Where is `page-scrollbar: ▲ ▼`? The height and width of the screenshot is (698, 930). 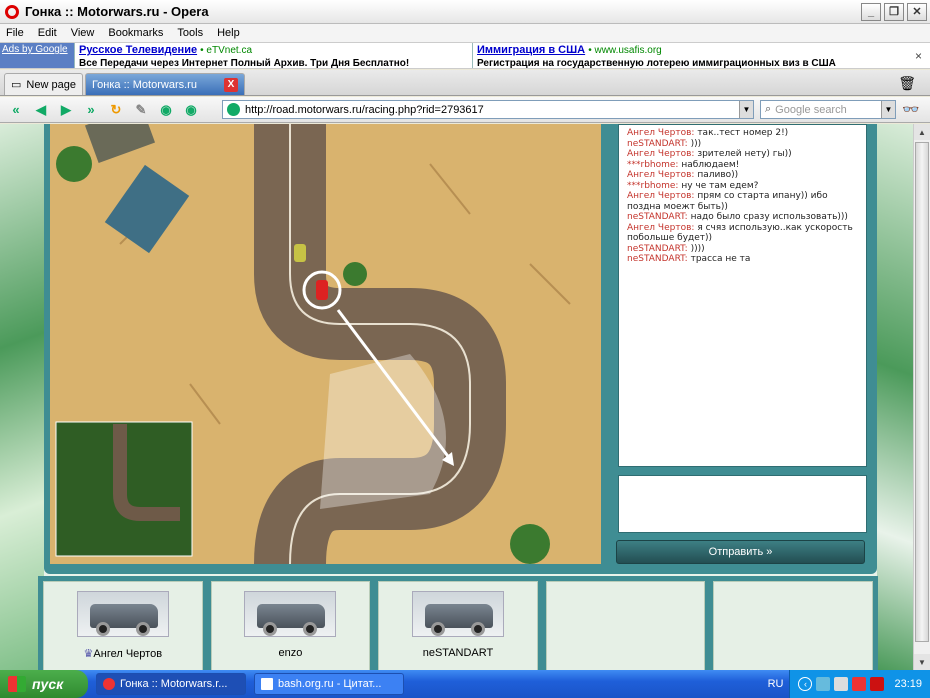 page-scrollbar: ▲ ▼ is located at coordinates (921, 397).